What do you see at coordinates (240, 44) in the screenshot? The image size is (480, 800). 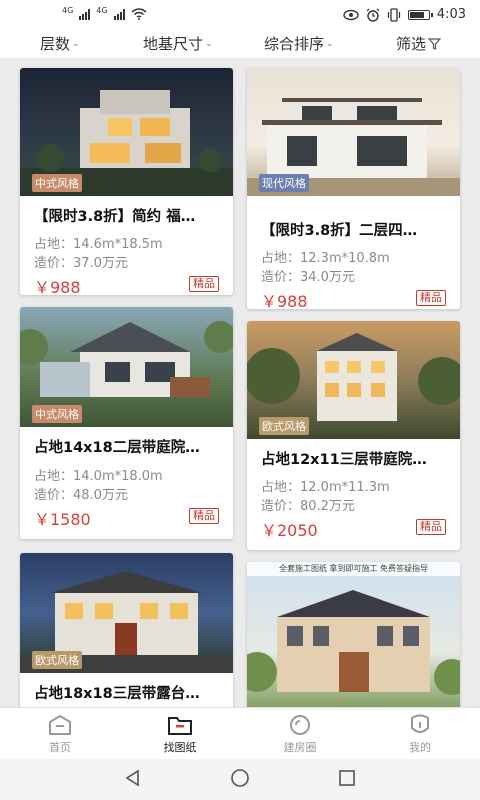 I see `filter-bar: 层数 ⌄ 地基尺寸 ⌄ 综合排序 ⌄ 筛选` at bounding box center [240, 44].